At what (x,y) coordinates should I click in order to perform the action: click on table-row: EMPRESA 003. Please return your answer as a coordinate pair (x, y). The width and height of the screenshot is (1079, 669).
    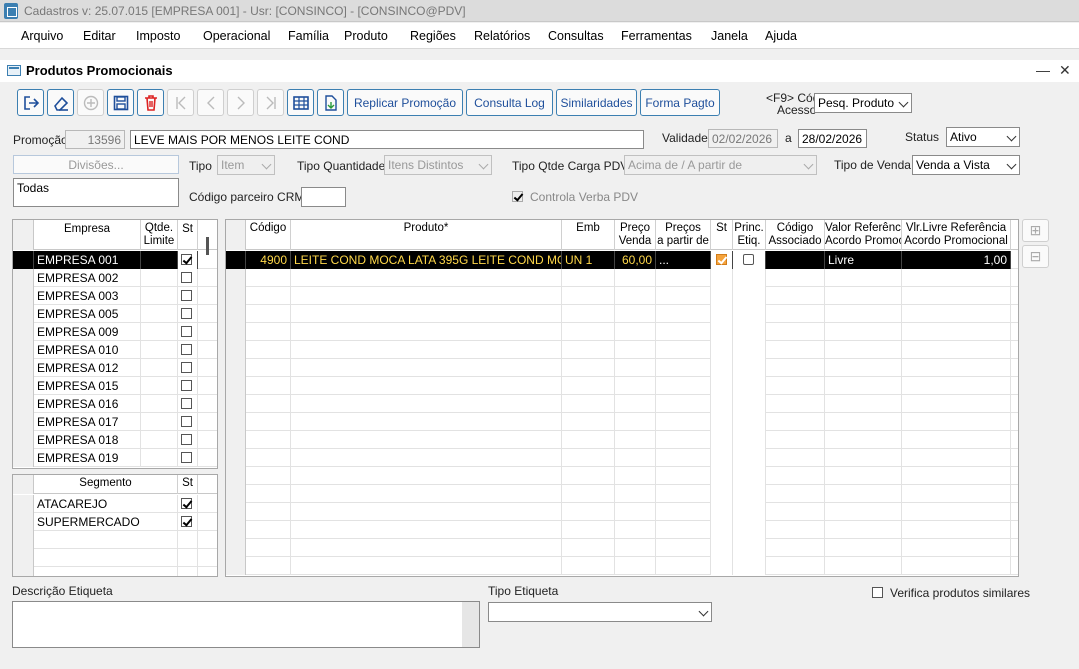
    Looking at the image, I should click on (115, 296).